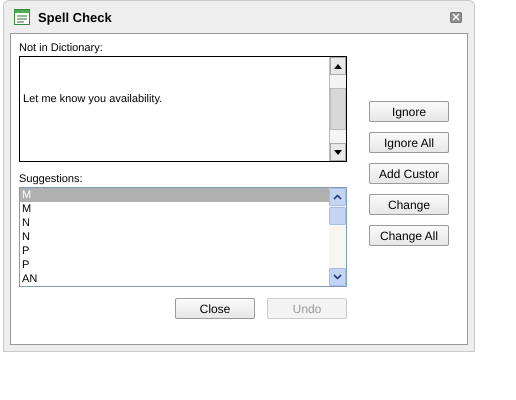 The height and width of the screenshot is (400, 516). I want to click on action-button: Ignore All, so click(409, 142).